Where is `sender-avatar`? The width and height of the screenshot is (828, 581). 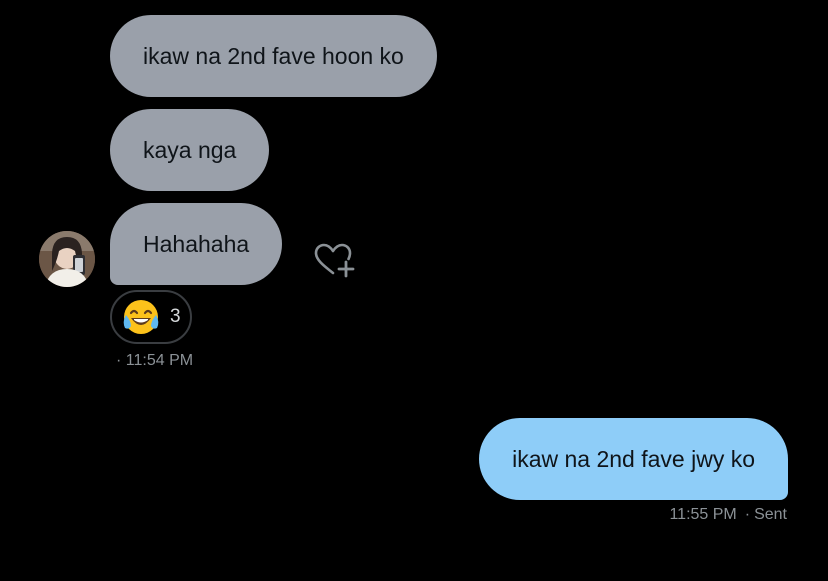 sender-avatar is located at coordinates (67, 259).